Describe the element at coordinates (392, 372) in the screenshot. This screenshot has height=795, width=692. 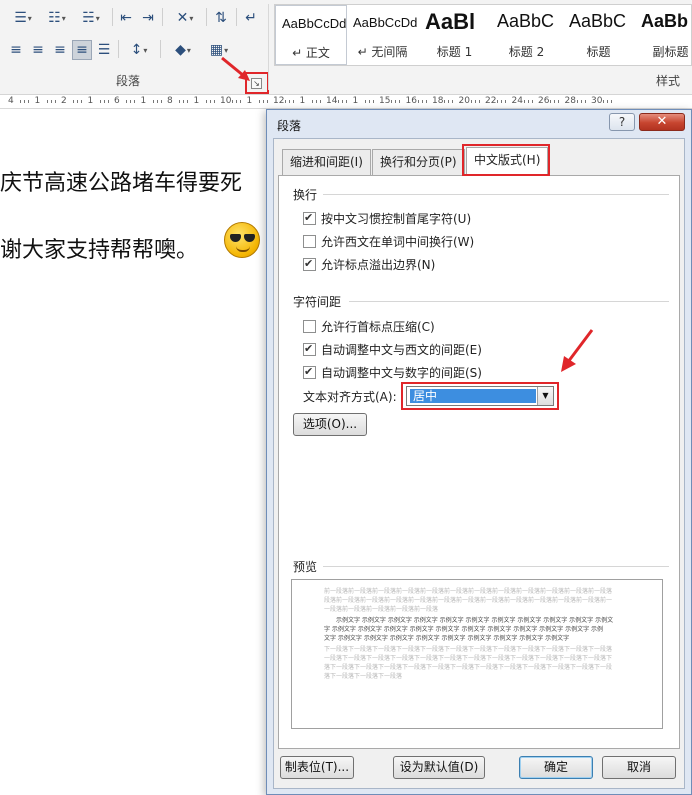
I see `checkbox-spacing-2: ✔ 自动调整中文与数字的间距(S)` at that location.